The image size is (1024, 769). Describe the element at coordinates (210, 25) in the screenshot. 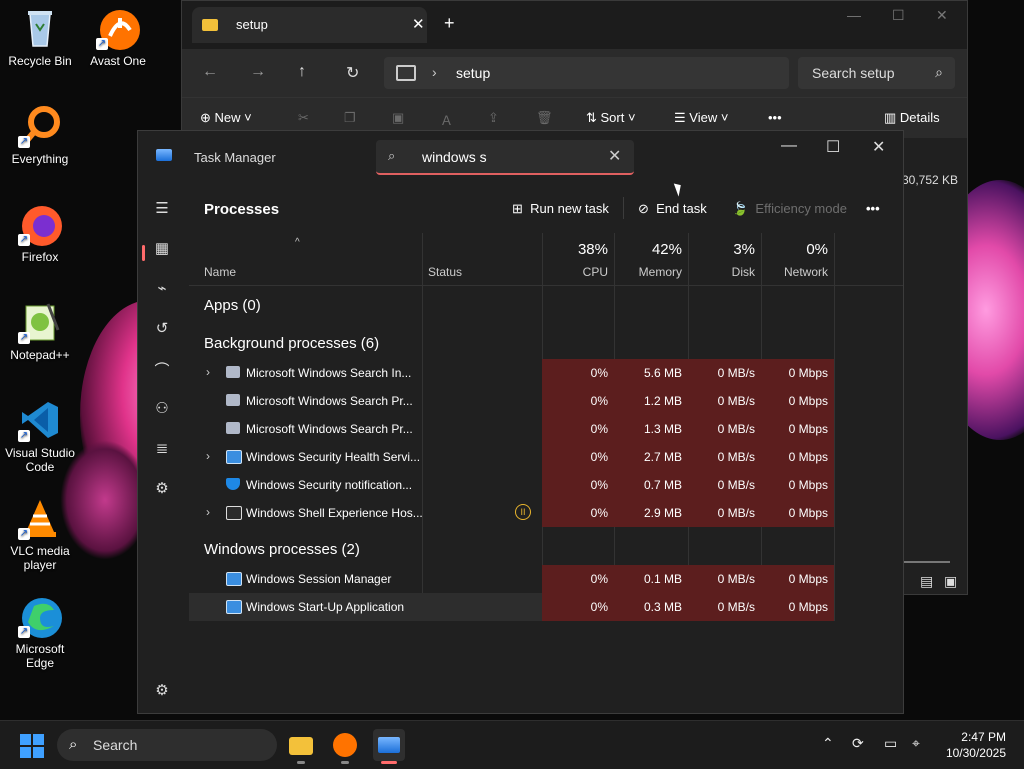

I see `folder-icon` at that location.